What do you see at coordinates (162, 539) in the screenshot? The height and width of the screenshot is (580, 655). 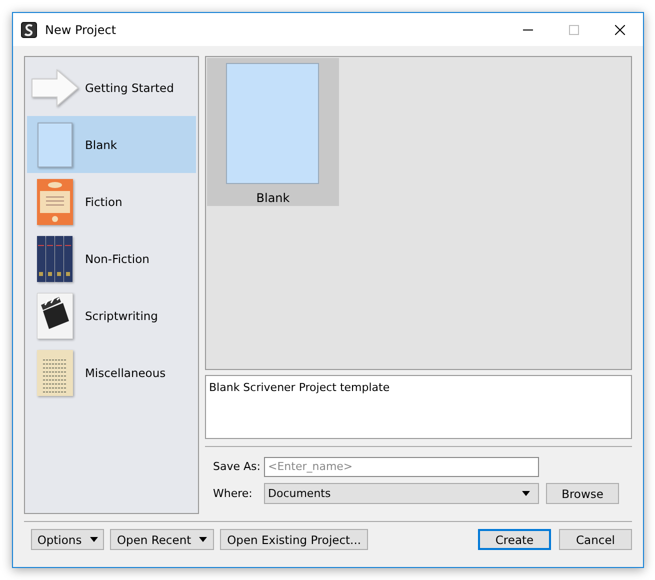 I see `footer-button: Open Recent` at bounding box center [162, 539].